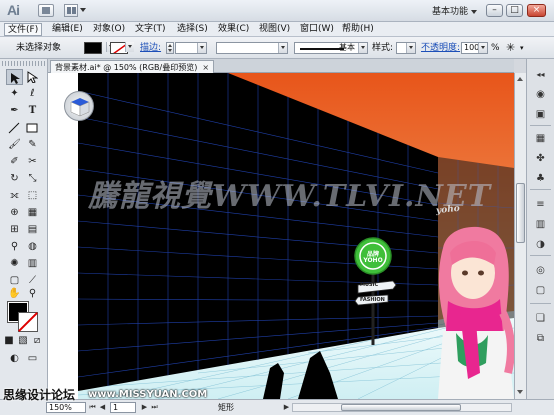 The height and width of the screenshot is (415, 554). I want to click on scale-tool-icon: ⤡, so click(32, 179).